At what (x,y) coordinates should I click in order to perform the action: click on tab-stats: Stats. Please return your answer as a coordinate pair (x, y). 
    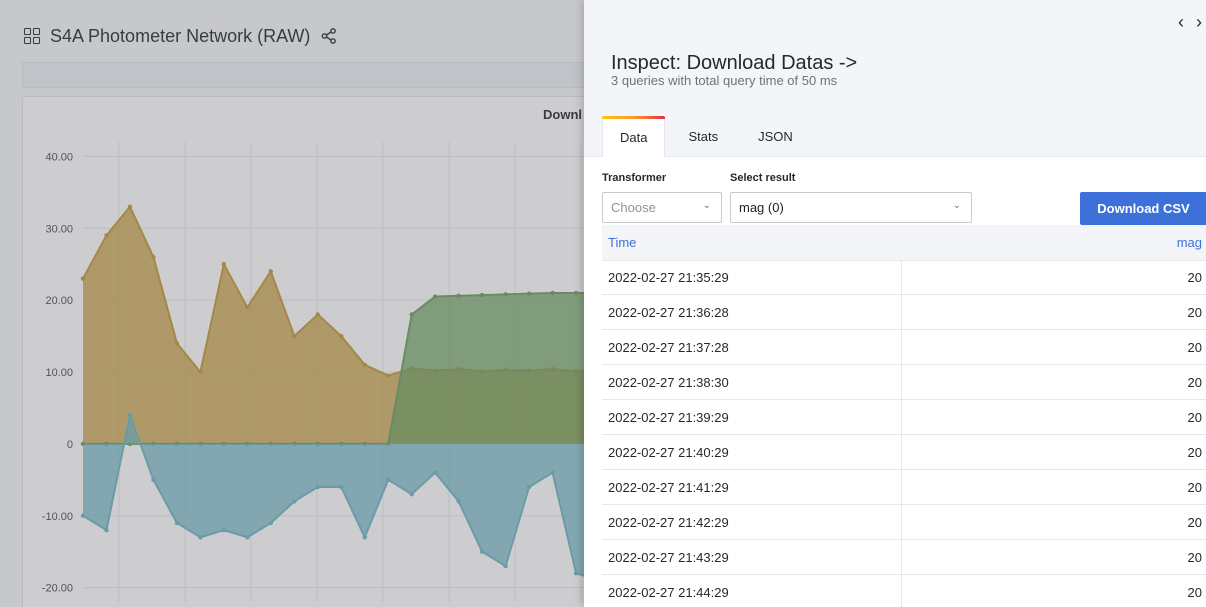
    Looking at the image, I should click on (703, 136).